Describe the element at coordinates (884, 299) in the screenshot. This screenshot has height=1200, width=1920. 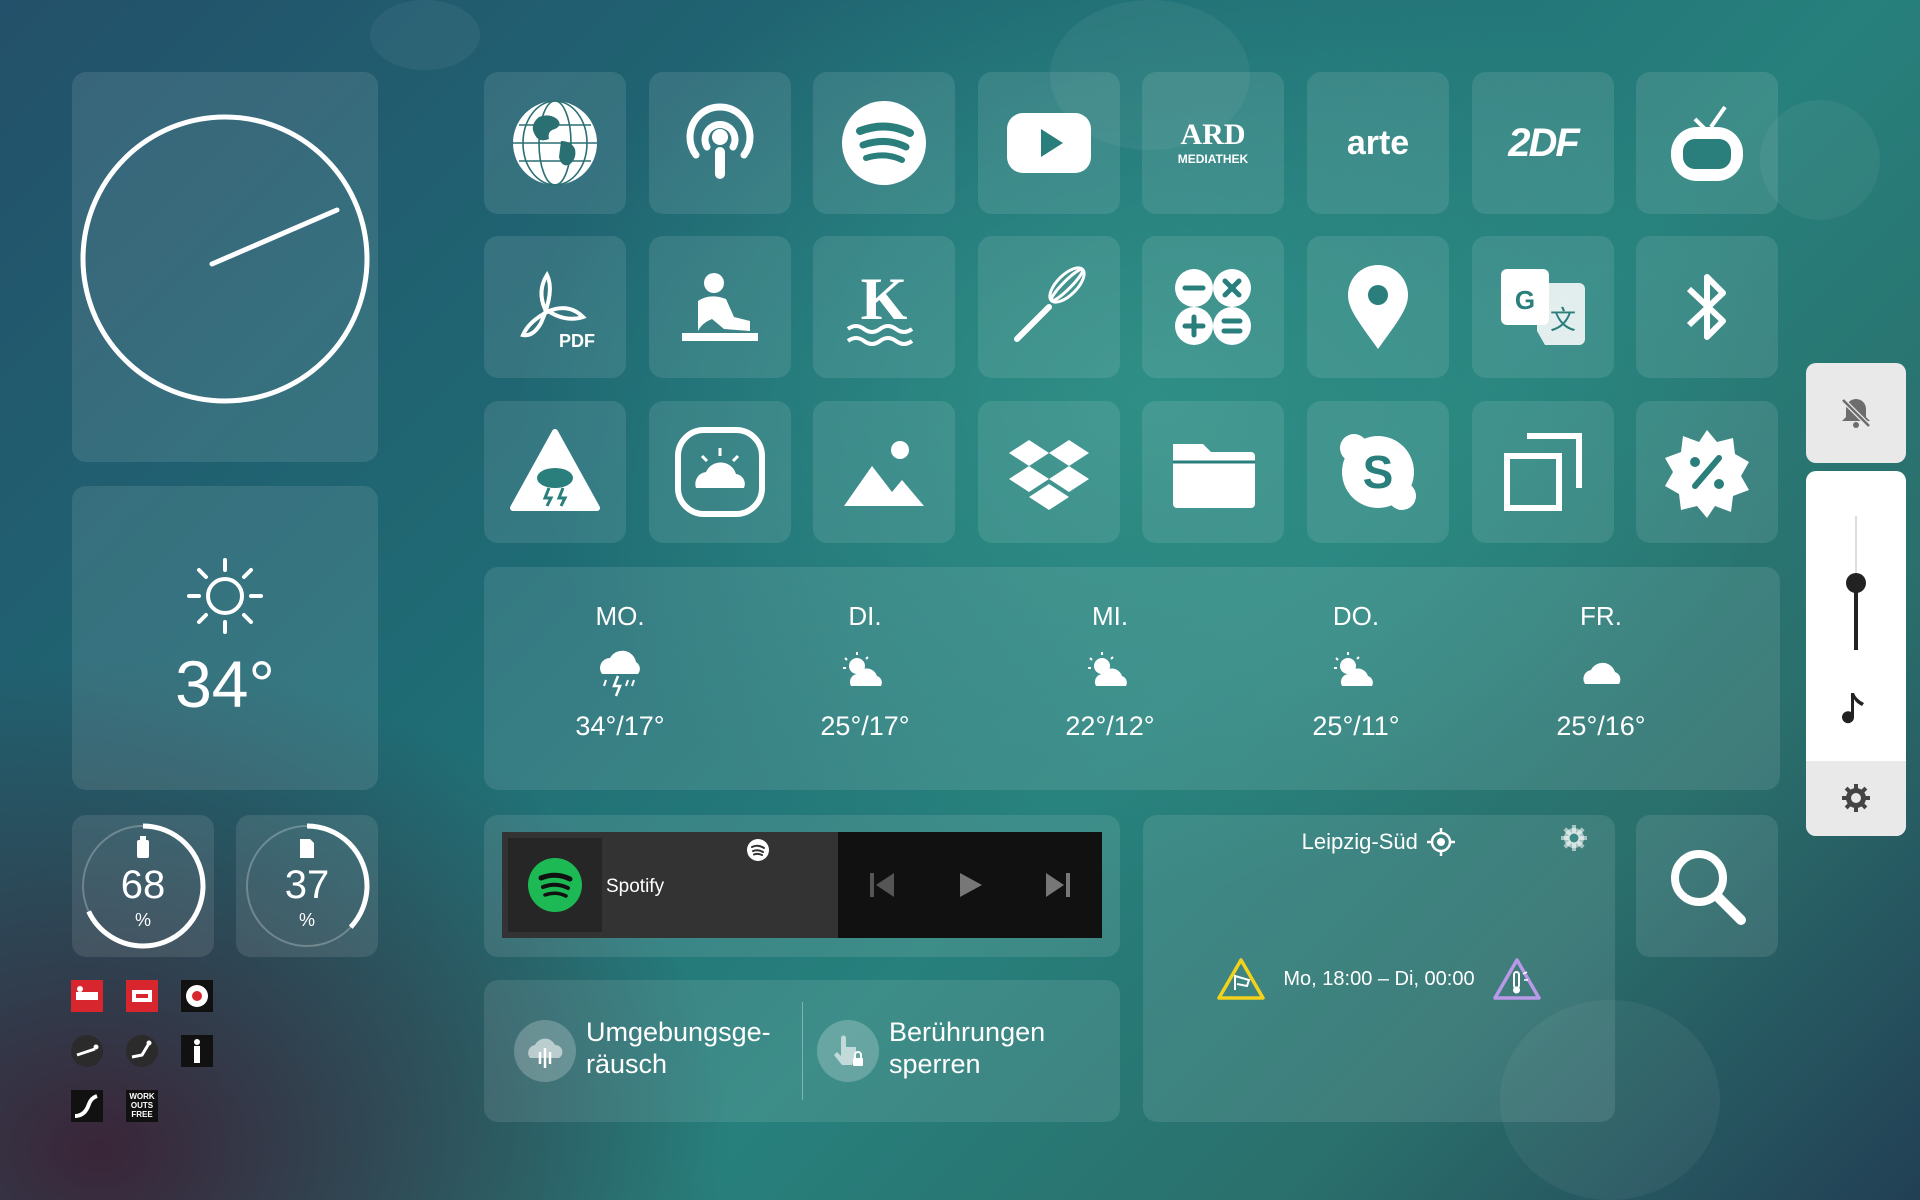
I see `svg-text: K` at that location.